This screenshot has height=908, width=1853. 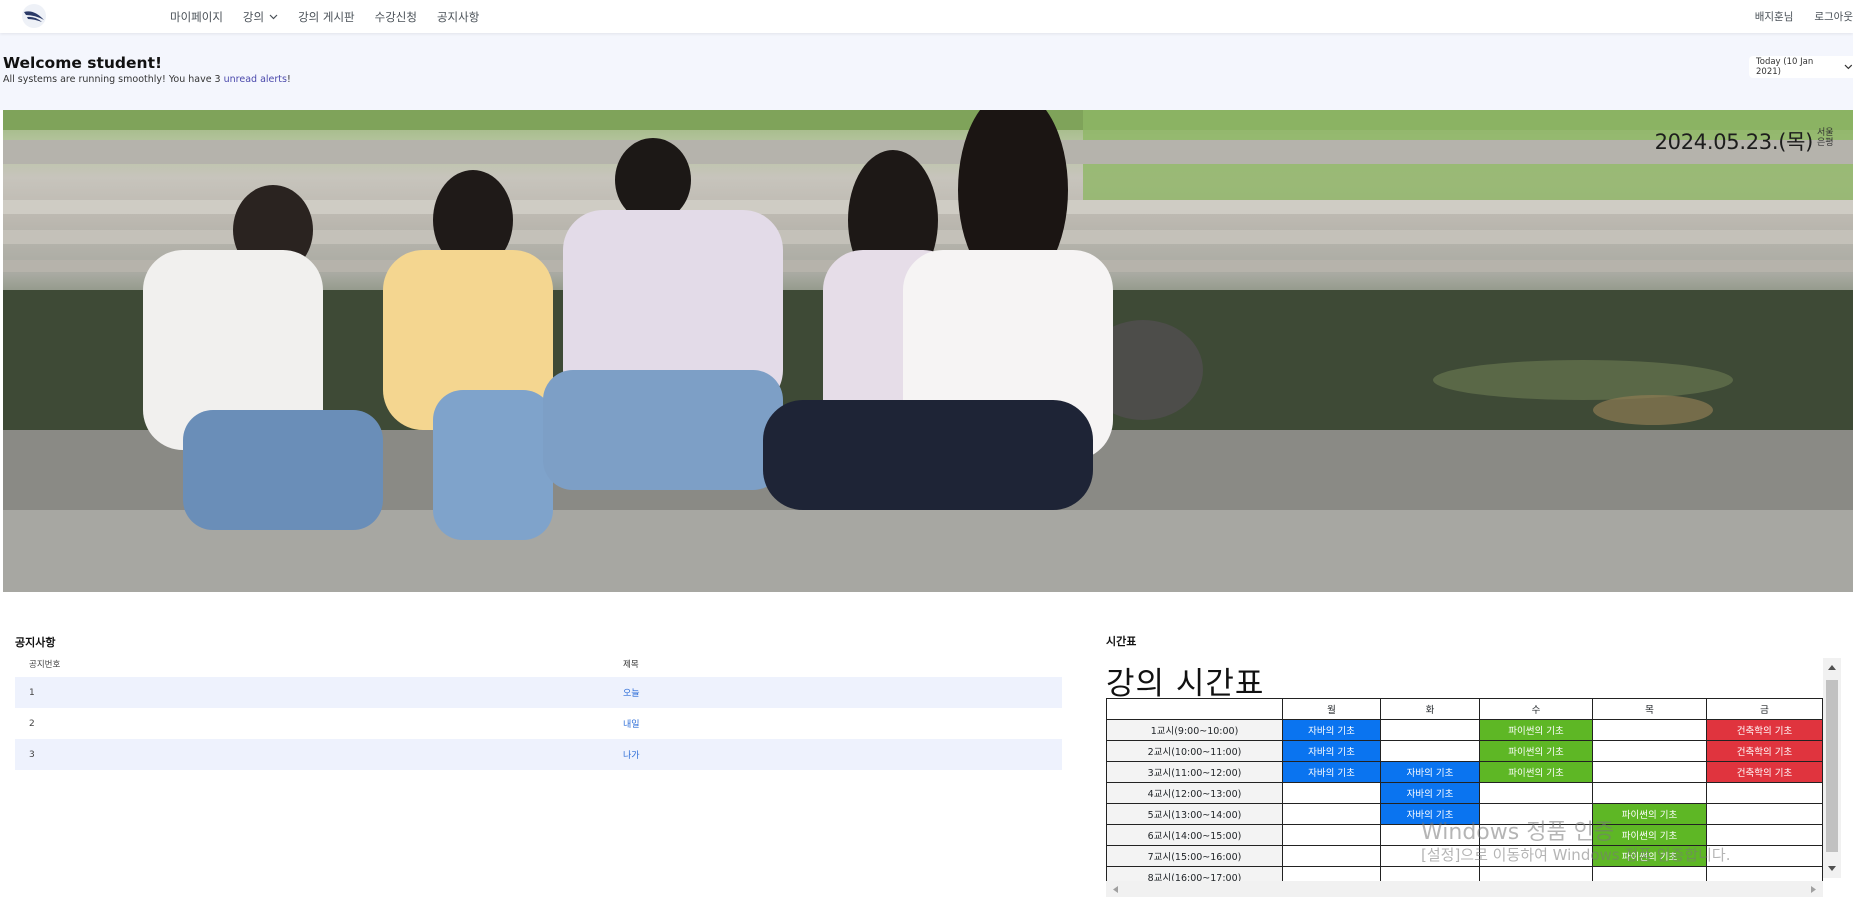 What do you see at coordinates (1194, 835) in the screenshot?
I see `period-cell: 6교시(14:00~15:00)` at bounding box center [1194, 835].